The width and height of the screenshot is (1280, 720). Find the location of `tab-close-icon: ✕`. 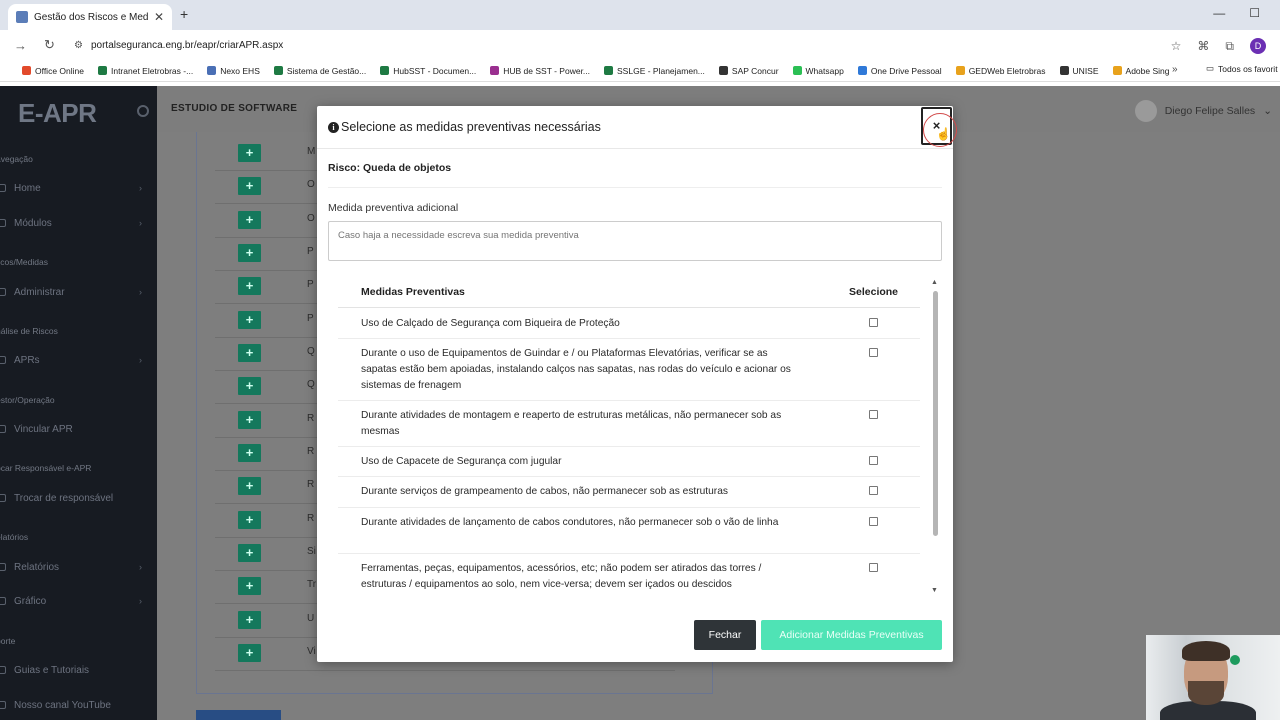

tab-close-icon: ✕ is located at coordinates (159, 17).